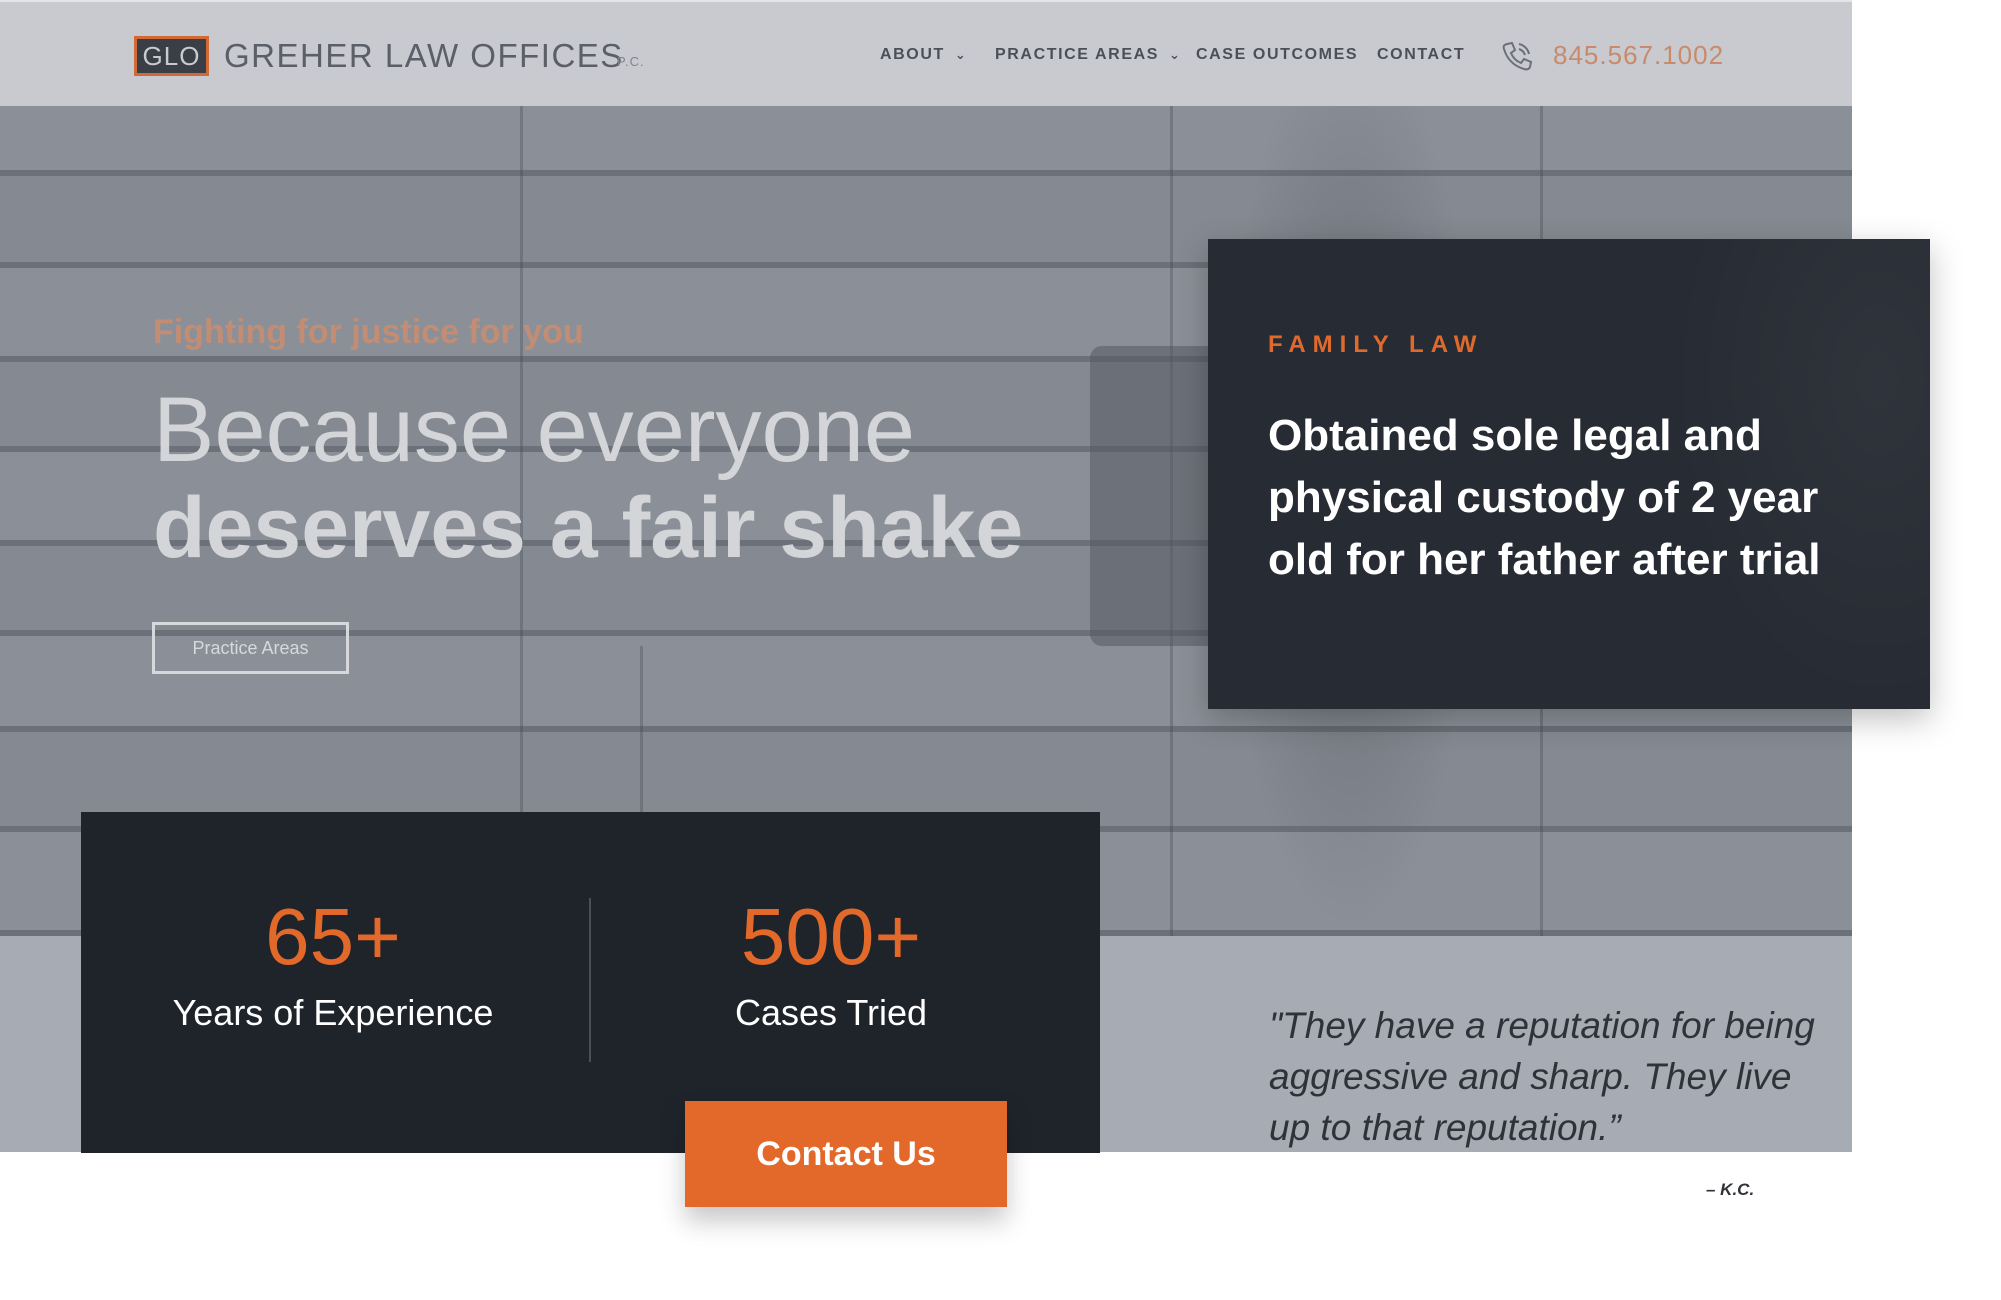  What do you see at coordinates (1517, 56) in the screenshot?
I see `phone-icon` at bounding box center [1517, 56].